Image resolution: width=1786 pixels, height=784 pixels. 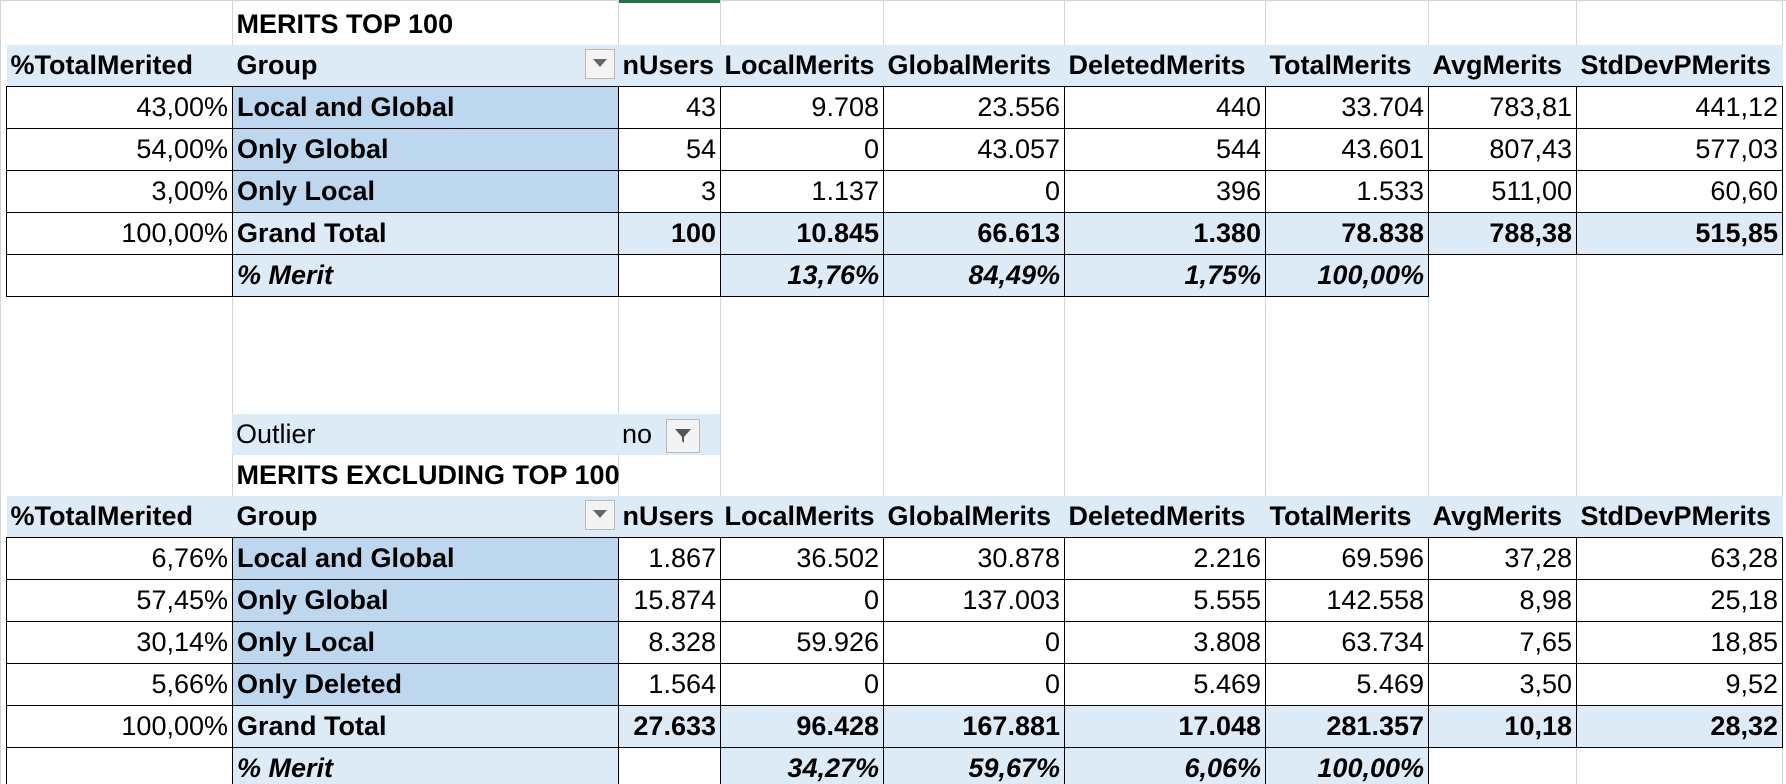 I want to click on cell: 33.704, so click(x=1347, y=107).